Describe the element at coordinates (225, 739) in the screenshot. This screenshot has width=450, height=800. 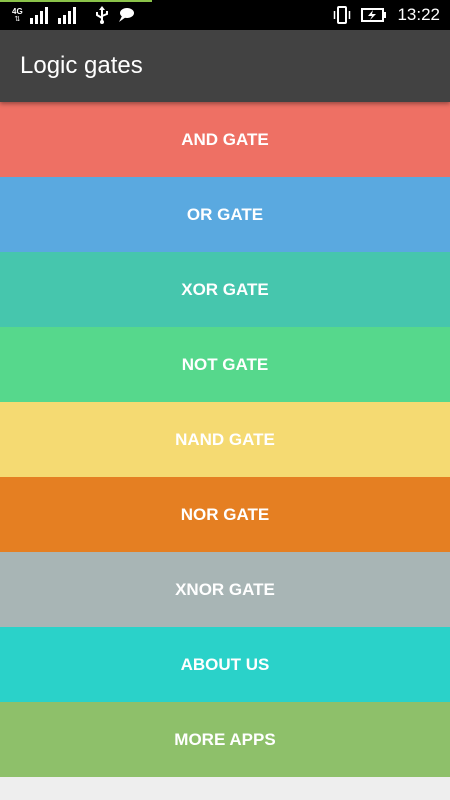
I see `more-apps-button: MORE APPS` at that location.